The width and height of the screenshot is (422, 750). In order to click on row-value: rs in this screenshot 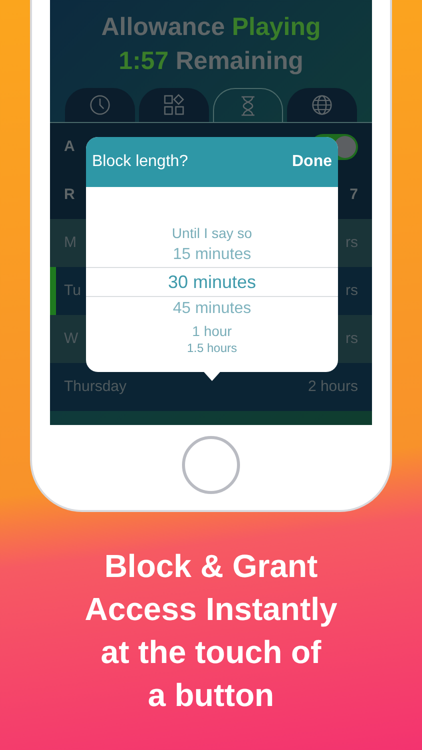, I will do `click(352, 290)`.